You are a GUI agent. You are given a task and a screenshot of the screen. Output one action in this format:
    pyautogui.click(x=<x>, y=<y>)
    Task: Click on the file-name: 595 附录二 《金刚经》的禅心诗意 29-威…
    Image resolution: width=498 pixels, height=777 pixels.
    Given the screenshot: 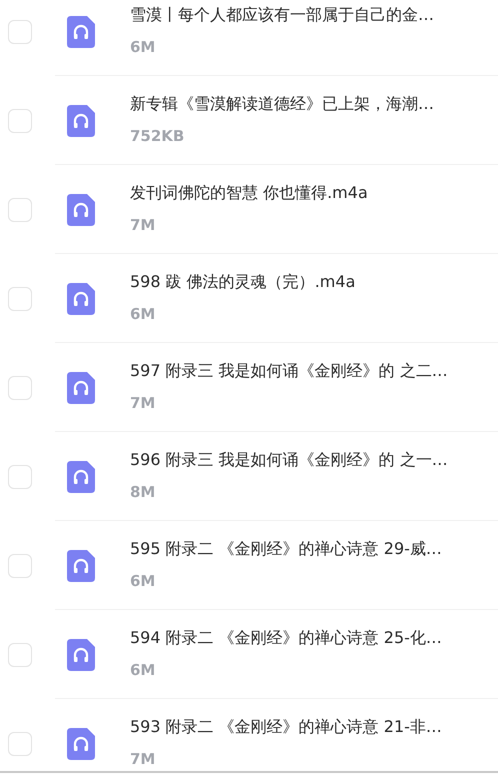 What is the action you would take?
    pyautogui.click(x=286, y=548)
    